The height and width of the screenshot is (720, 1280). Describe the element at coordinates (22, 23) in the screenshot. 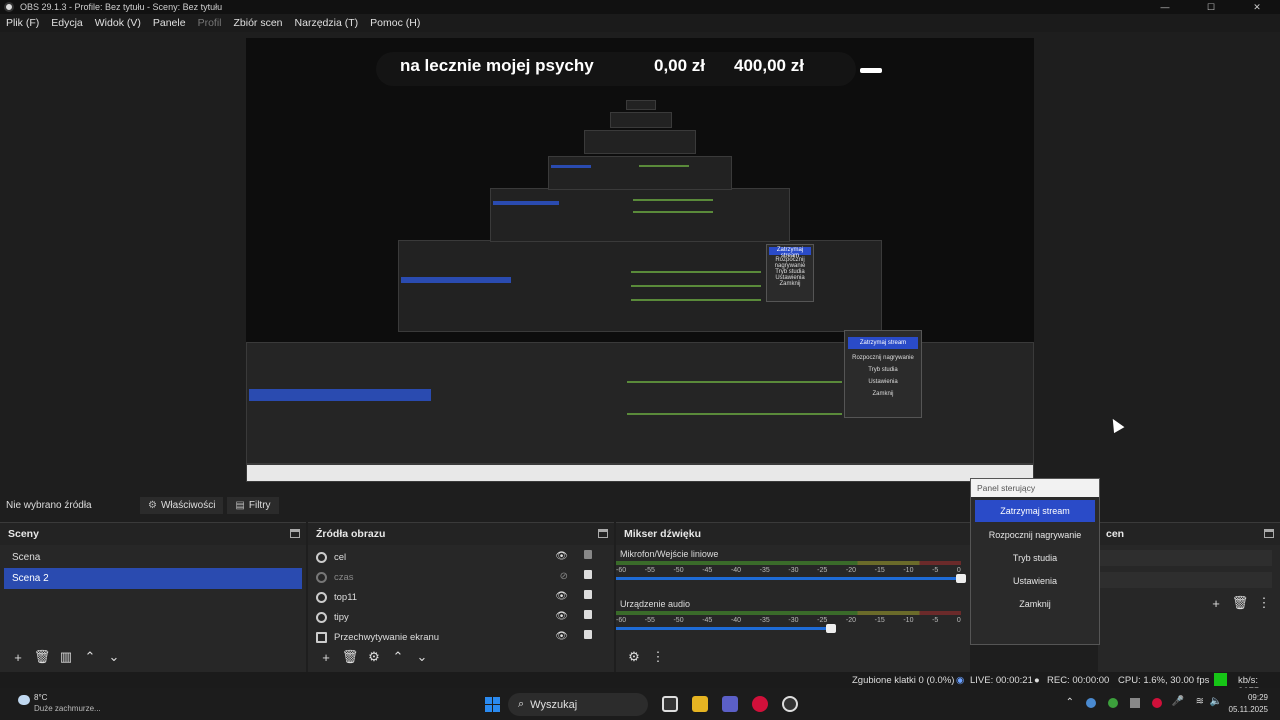

I see `menu-file: Plik (F)` at that location.